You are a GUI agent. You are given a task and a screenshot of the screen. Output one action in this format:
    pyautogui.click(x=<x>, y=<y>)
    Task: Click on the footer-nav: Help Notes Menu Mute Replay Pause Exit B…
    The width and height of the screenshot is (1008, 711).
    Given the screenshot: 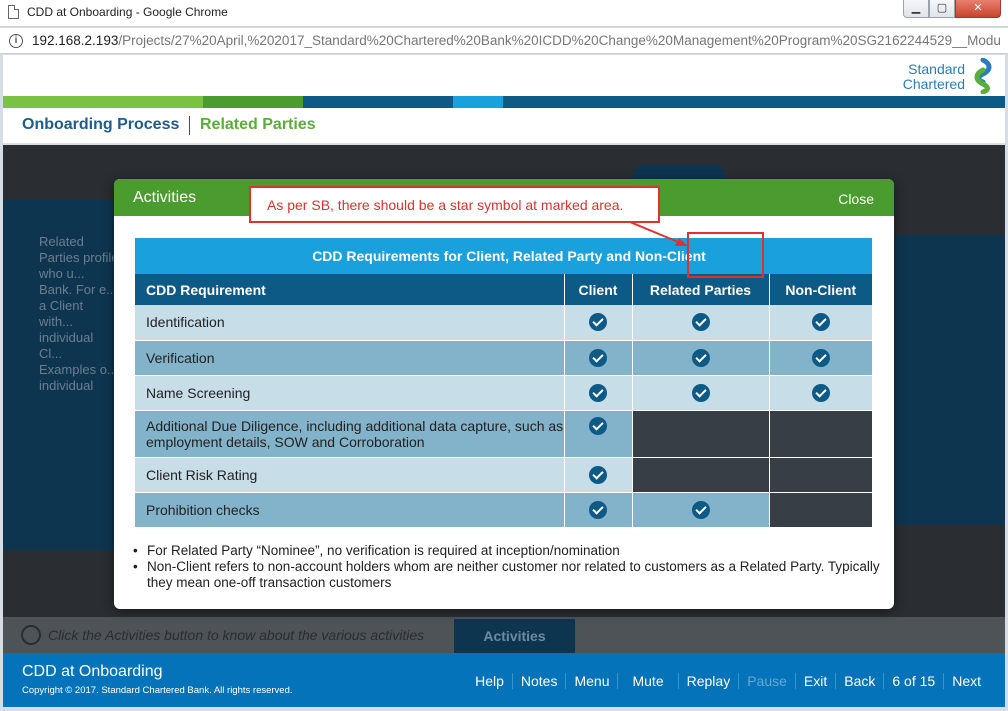 What is the action you would take?
    pyautogui.click(x=728, y=681)
    